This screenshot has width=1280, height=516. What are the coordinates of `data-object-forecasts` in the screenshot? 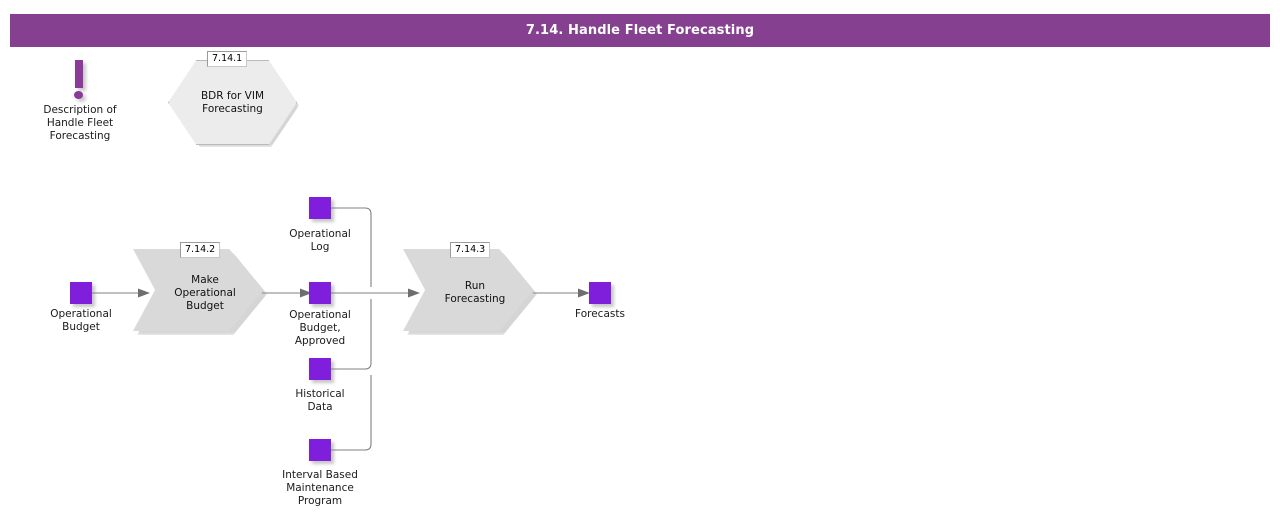 It's located at (600, 293).